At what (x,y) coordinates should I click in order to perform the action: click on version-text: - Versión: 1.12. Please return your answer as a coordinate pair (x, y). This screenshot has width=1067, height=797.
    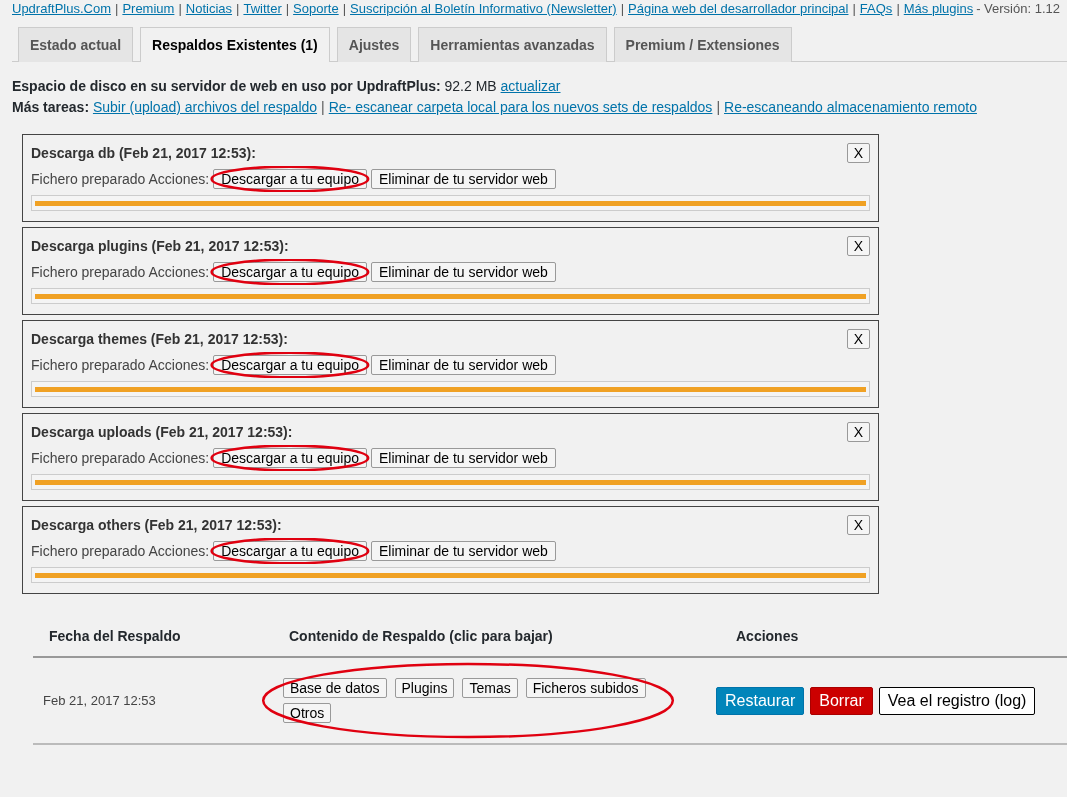
    Looking at the image, I should click on (1017, 9).